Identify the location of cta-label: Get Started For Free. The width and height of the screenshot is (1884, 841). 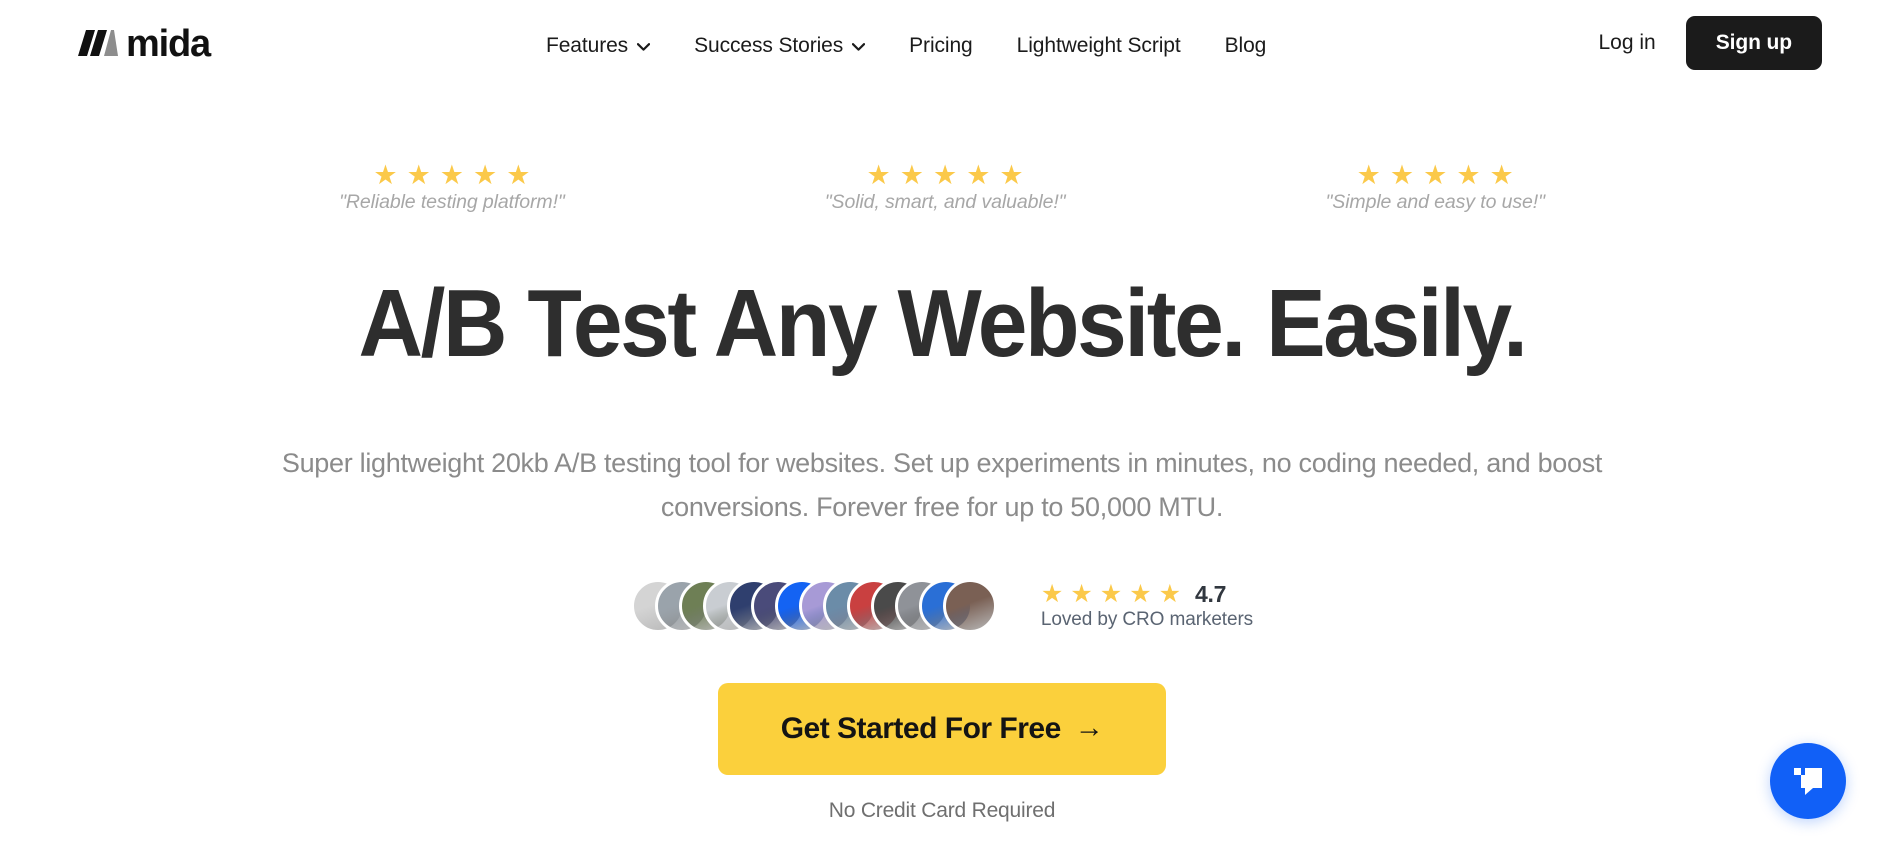
(921, 728).